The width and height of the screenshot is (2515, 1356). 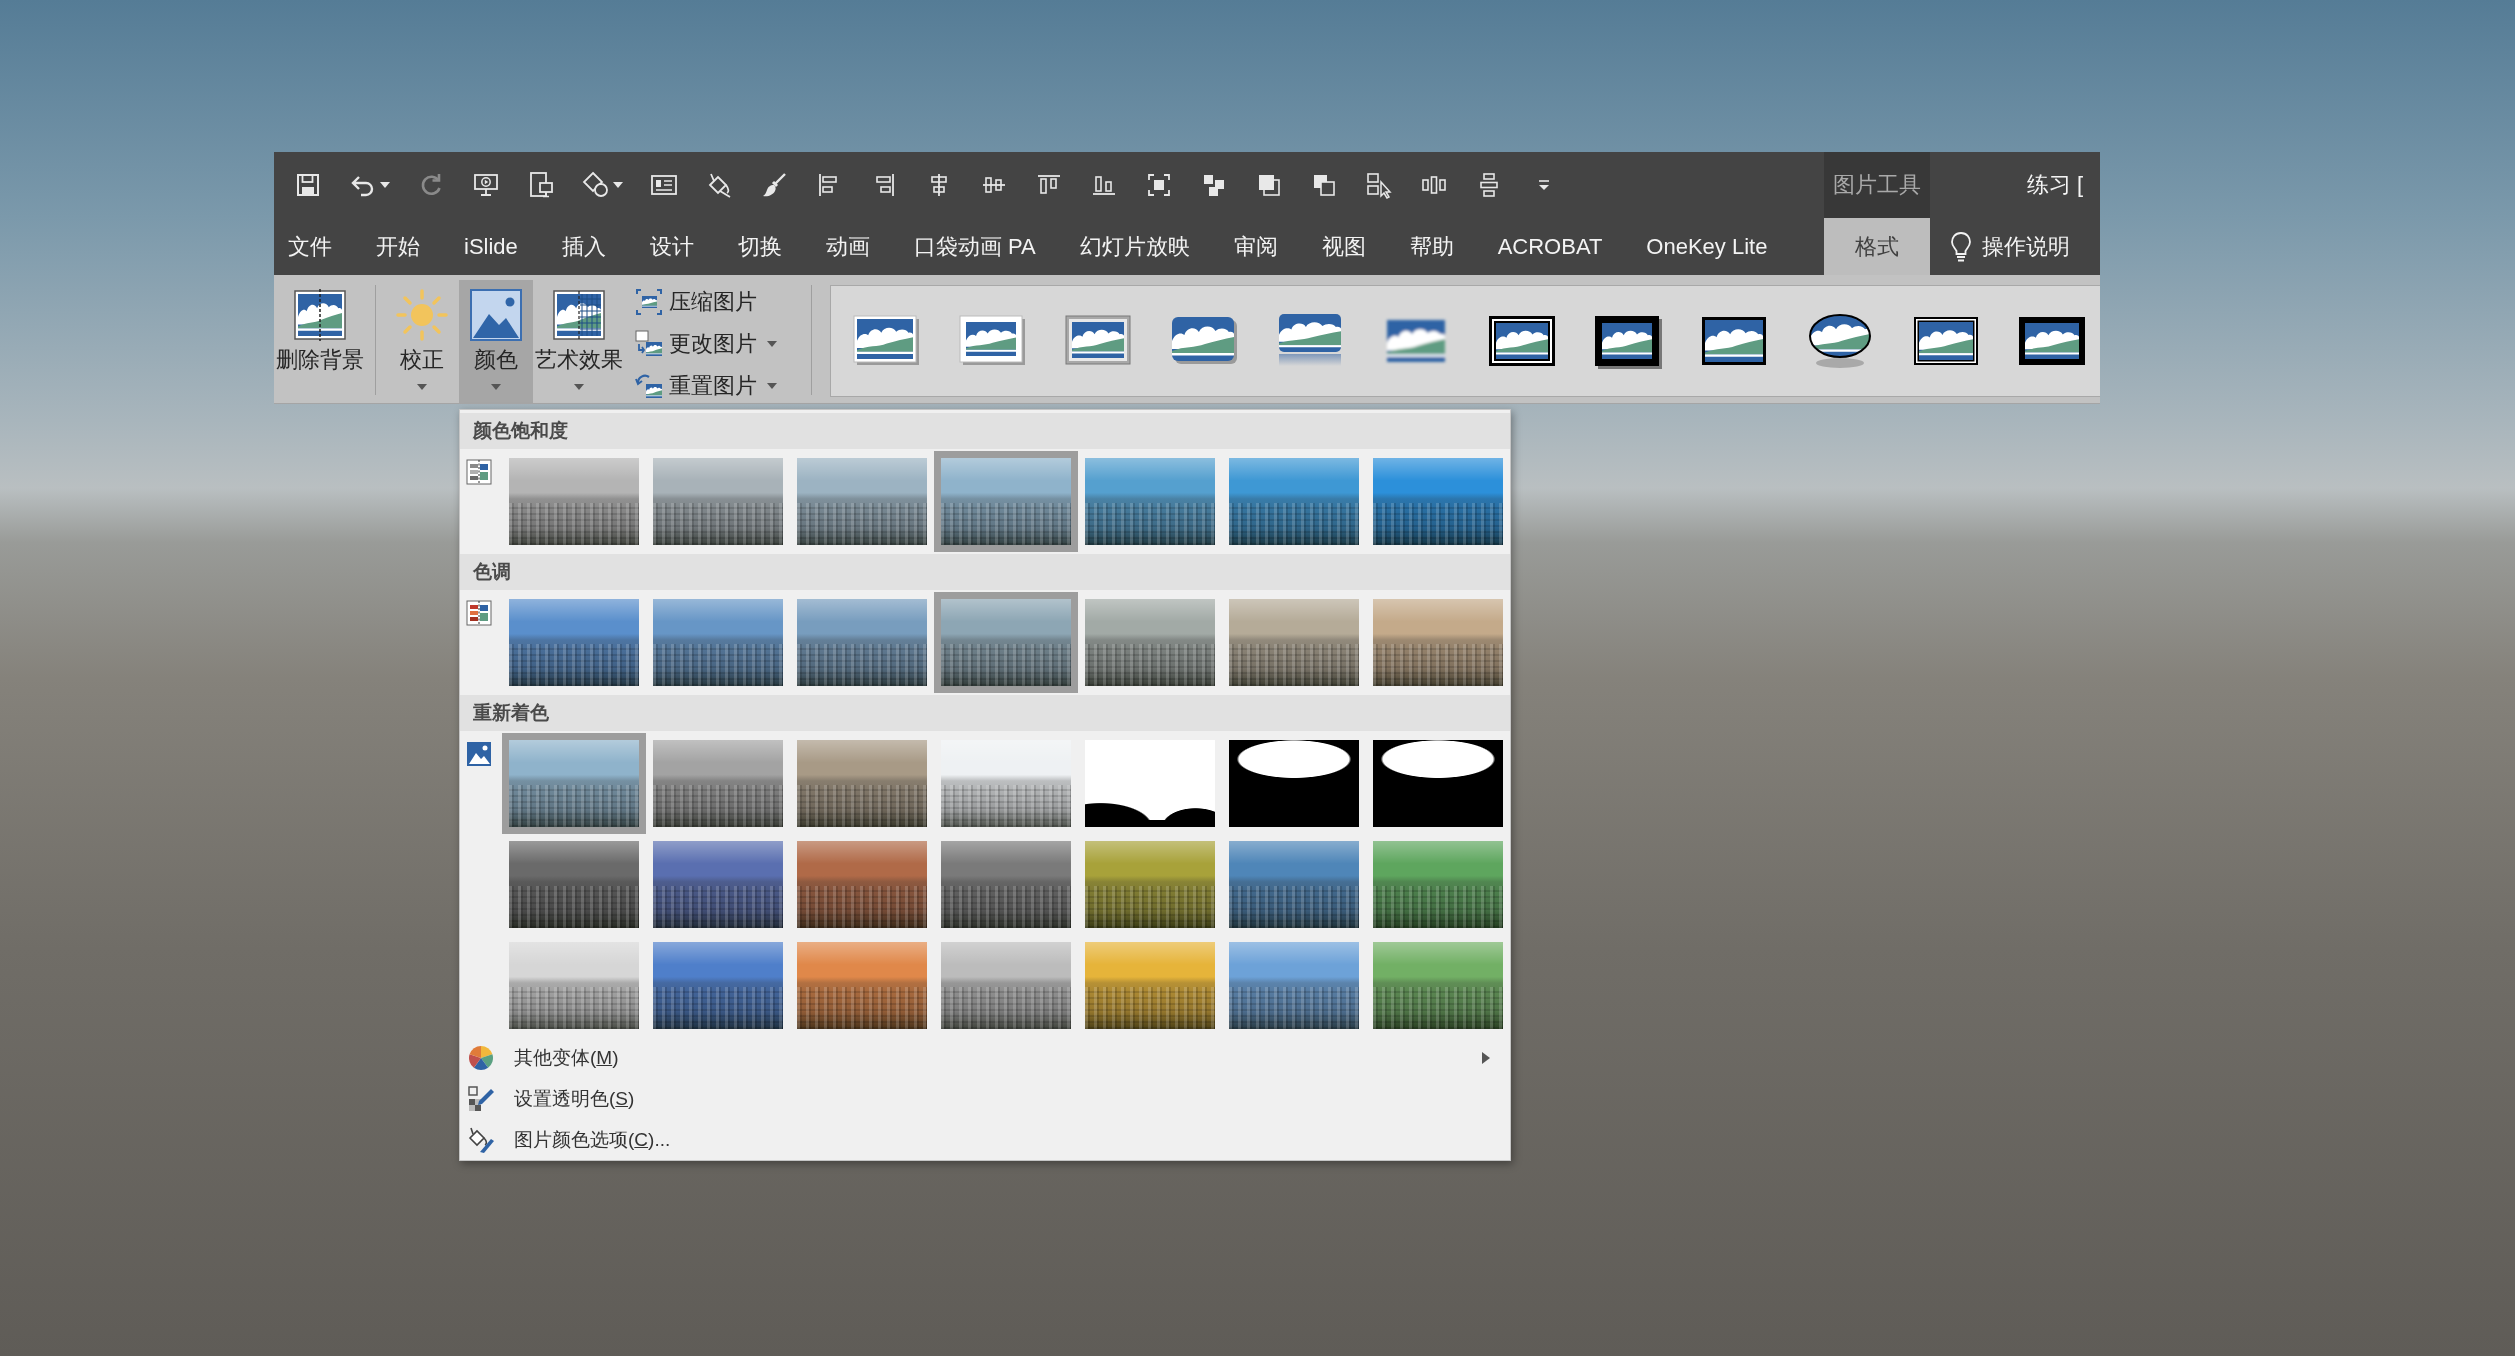 I want to click on save-icon, so click(x=308, y=185).